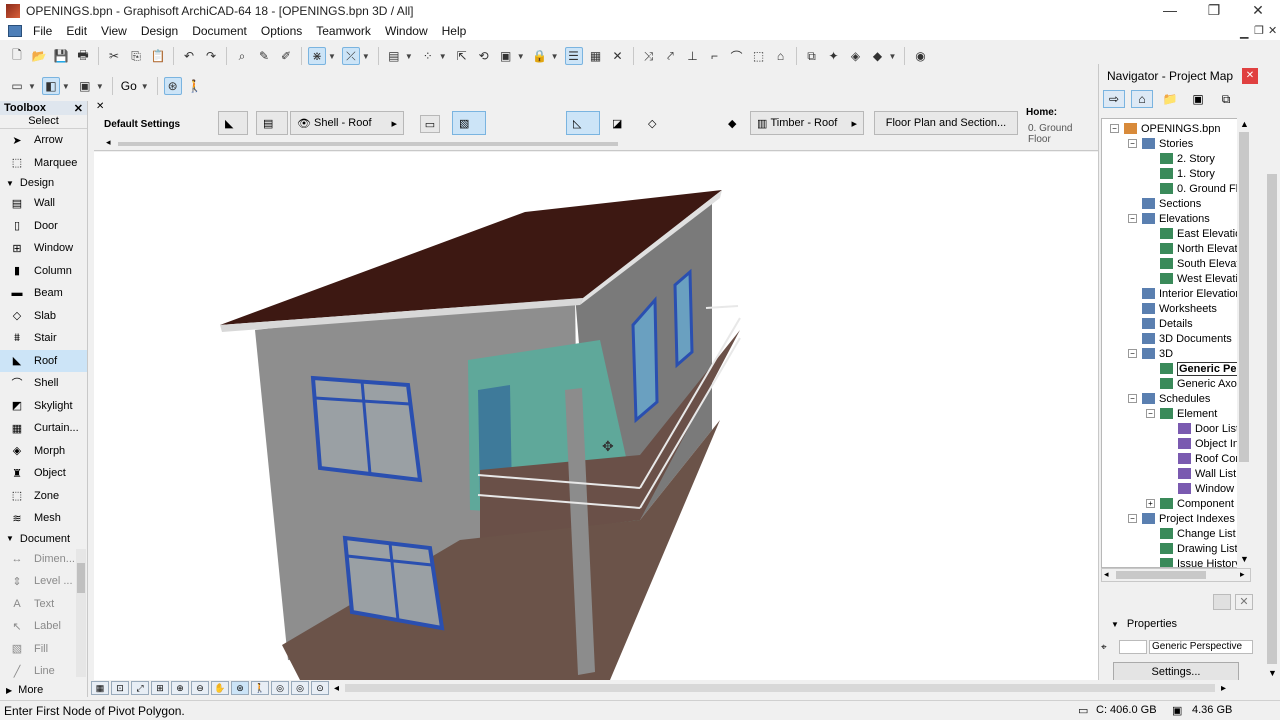 Image resolution: width=1280 pixels, height=720 pixels. What do you see at coordinates (1203, 263) in the screenshot?
I see `tree-item: South Elevatic` at bounding box center [1203, 263].